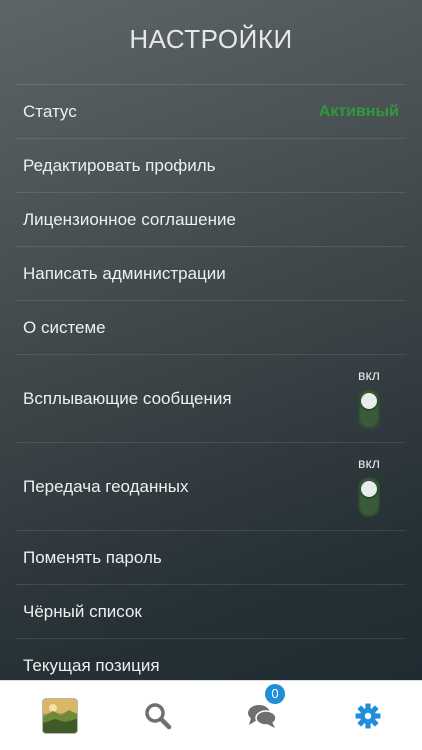 This screenshot has width=422, height=750. I want to click on status-label: Статус, so click(50, 111).